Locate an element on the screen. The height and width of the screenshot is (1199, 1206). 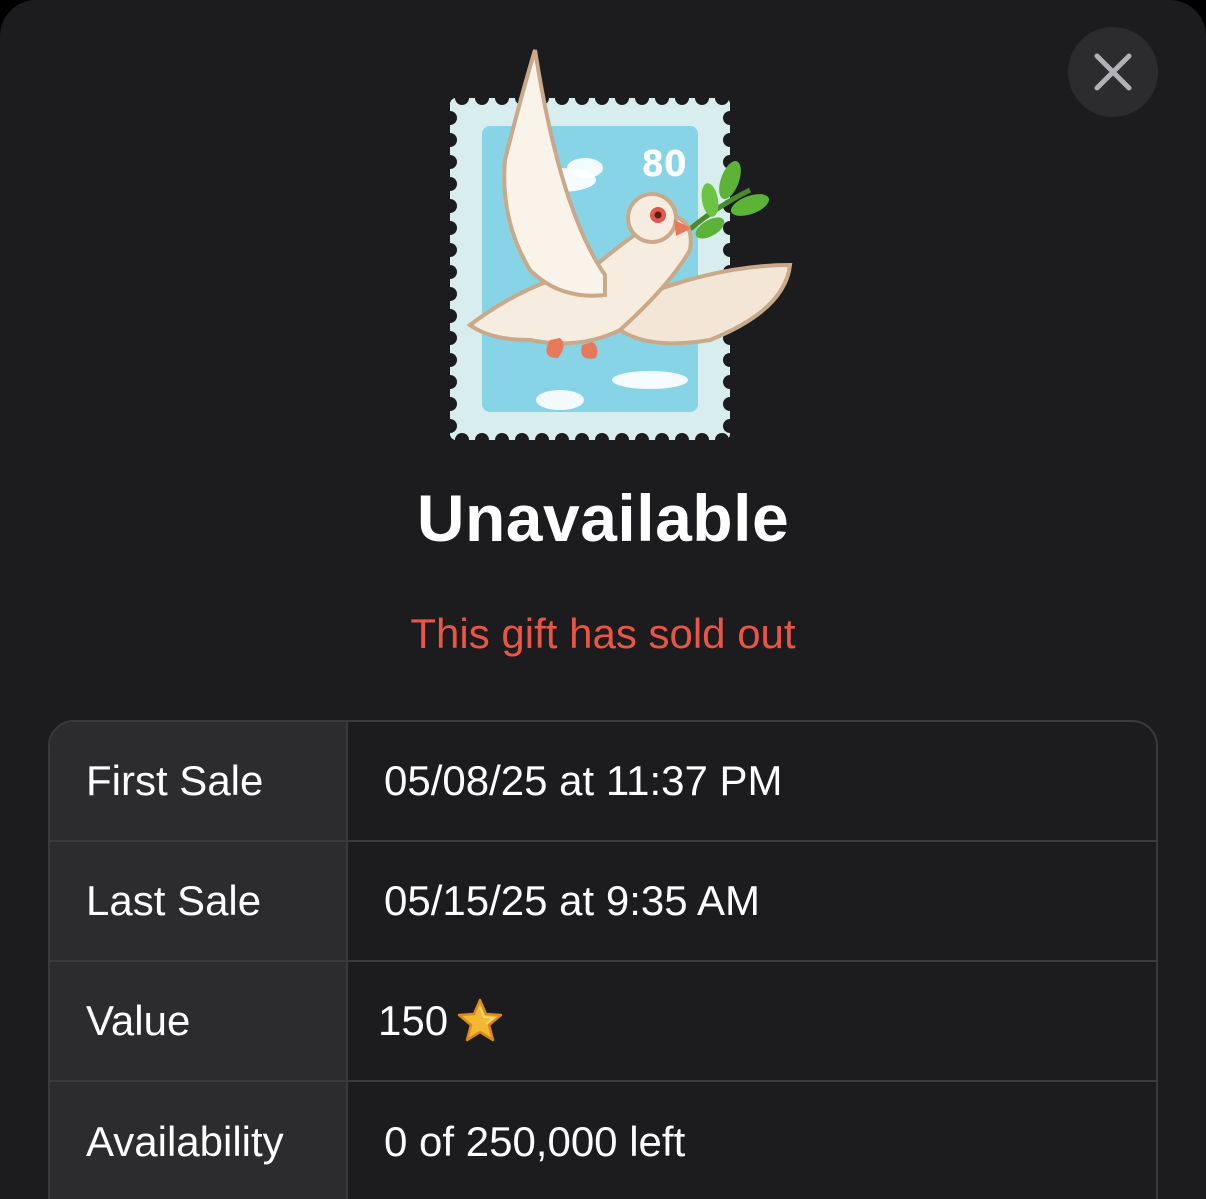
last-sale-label: Last Sale is located at coordinates (199, 901).